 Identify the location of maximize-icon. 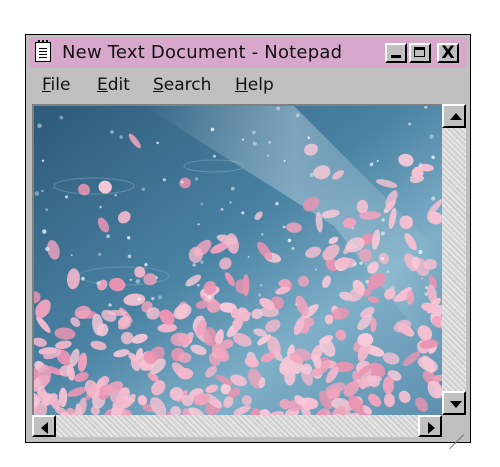
(419, 52).